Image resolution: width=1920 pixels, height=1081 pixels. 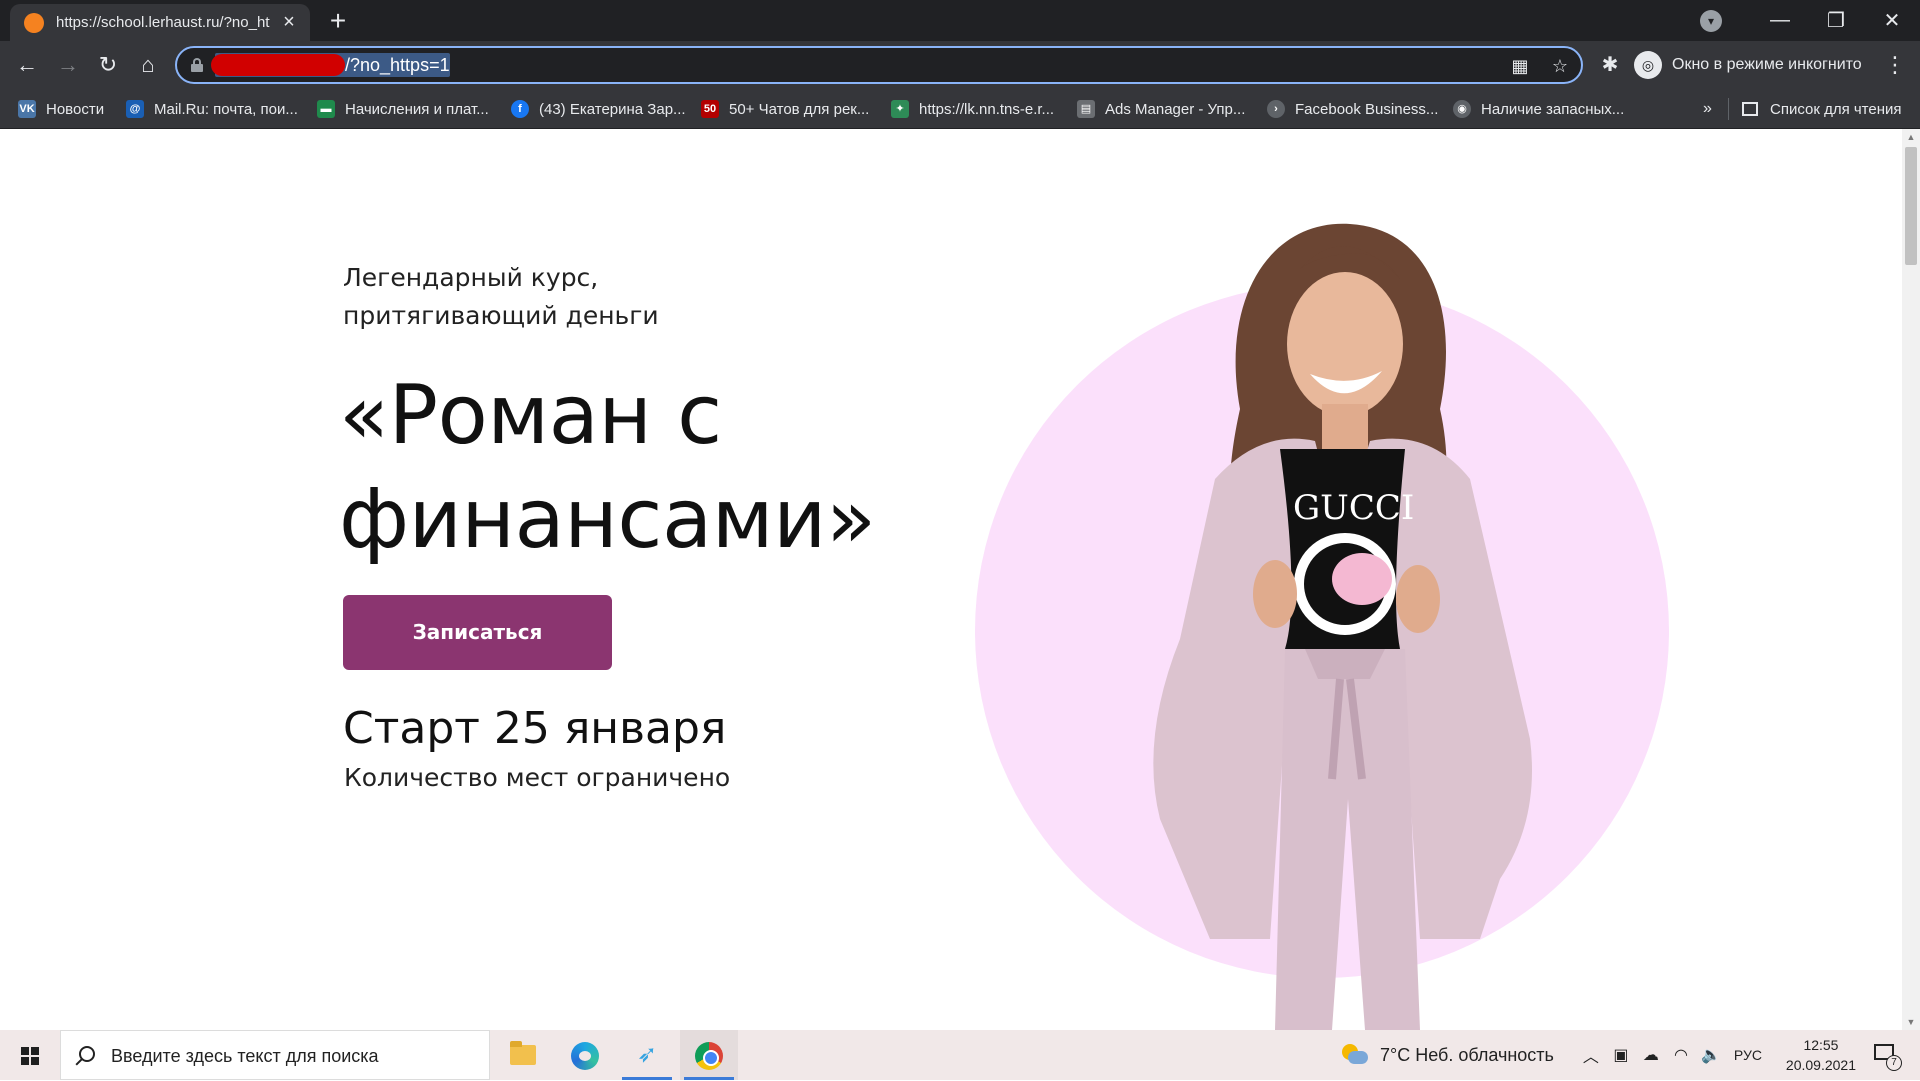 I want to click on bird-app-icon: ➶, so click(x=647, y=1054).